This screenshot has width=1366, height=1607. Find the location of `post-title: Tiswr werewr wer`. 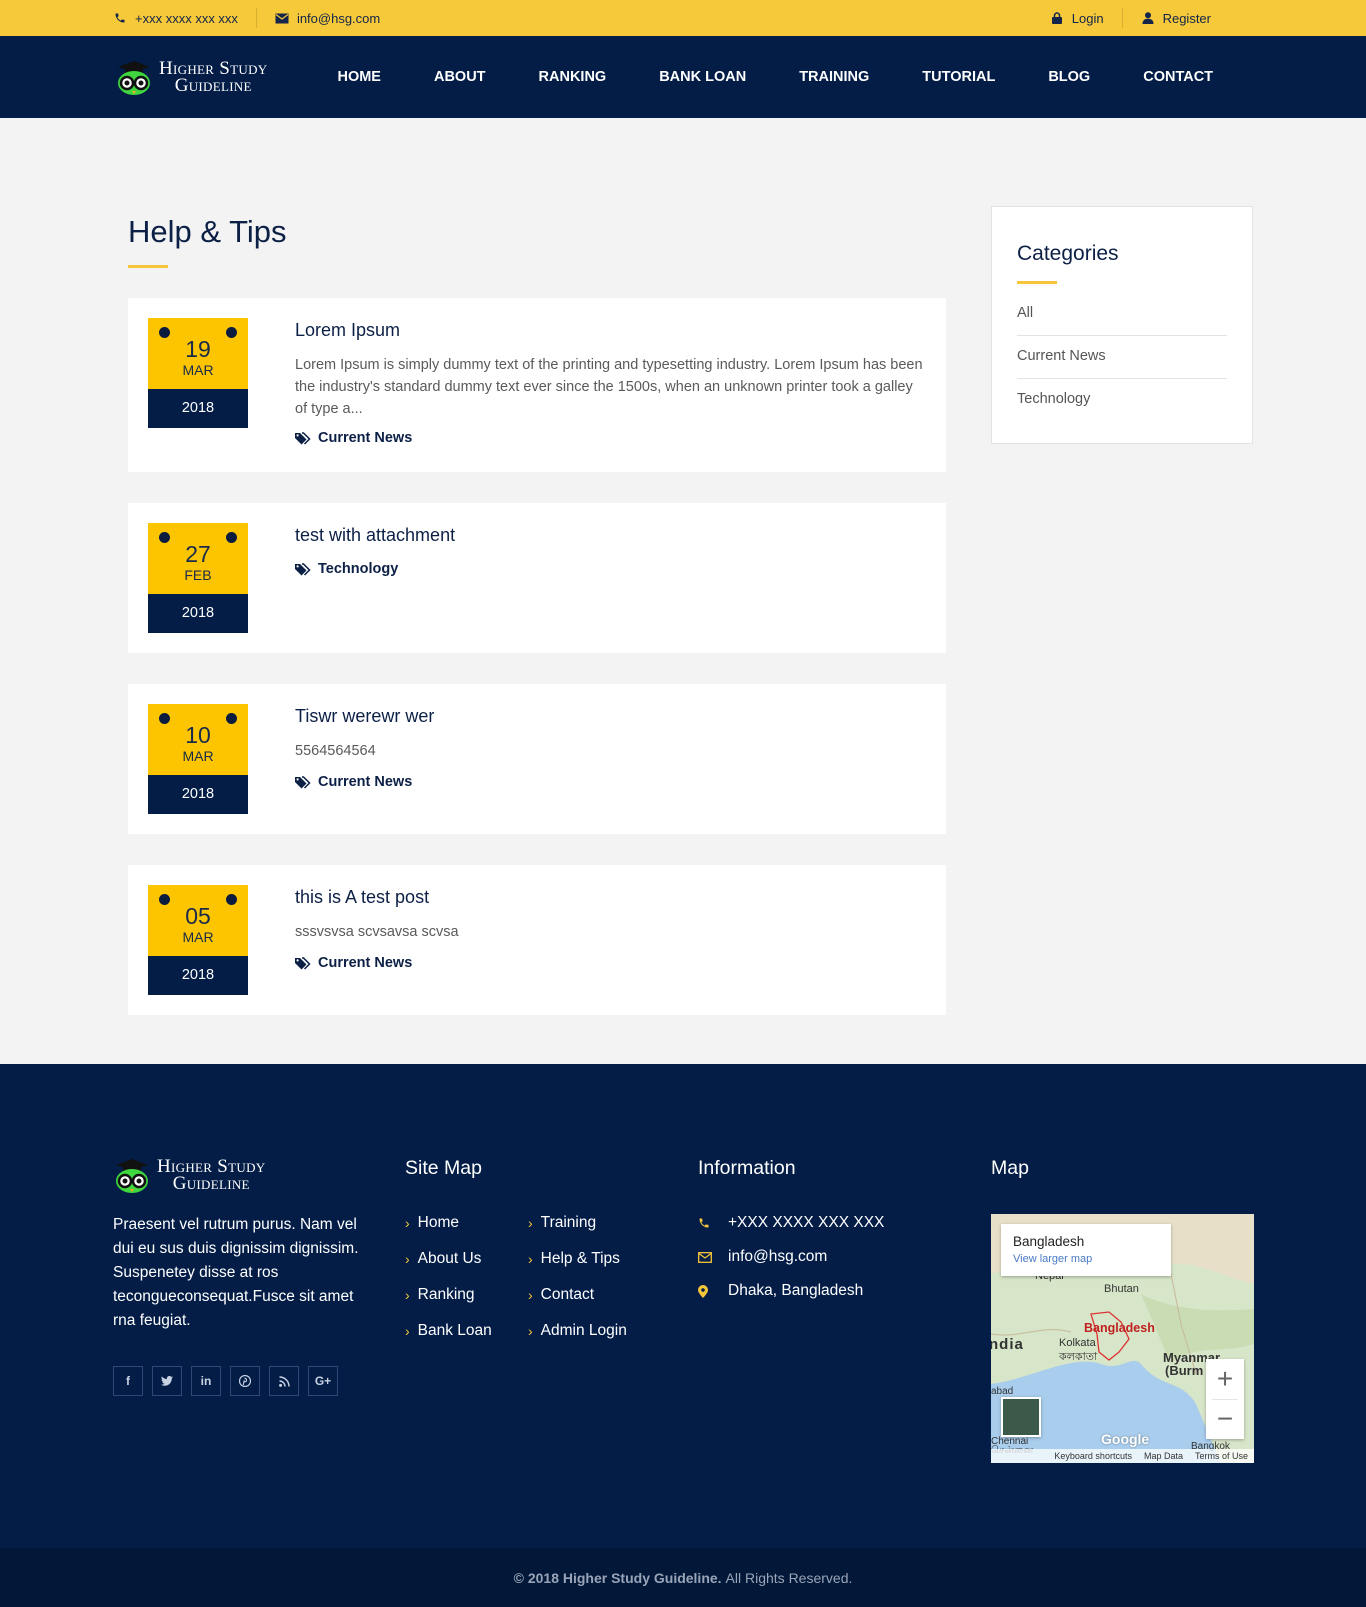

post-title: Tiswr werewr wer is located at coordinates (364, 716).